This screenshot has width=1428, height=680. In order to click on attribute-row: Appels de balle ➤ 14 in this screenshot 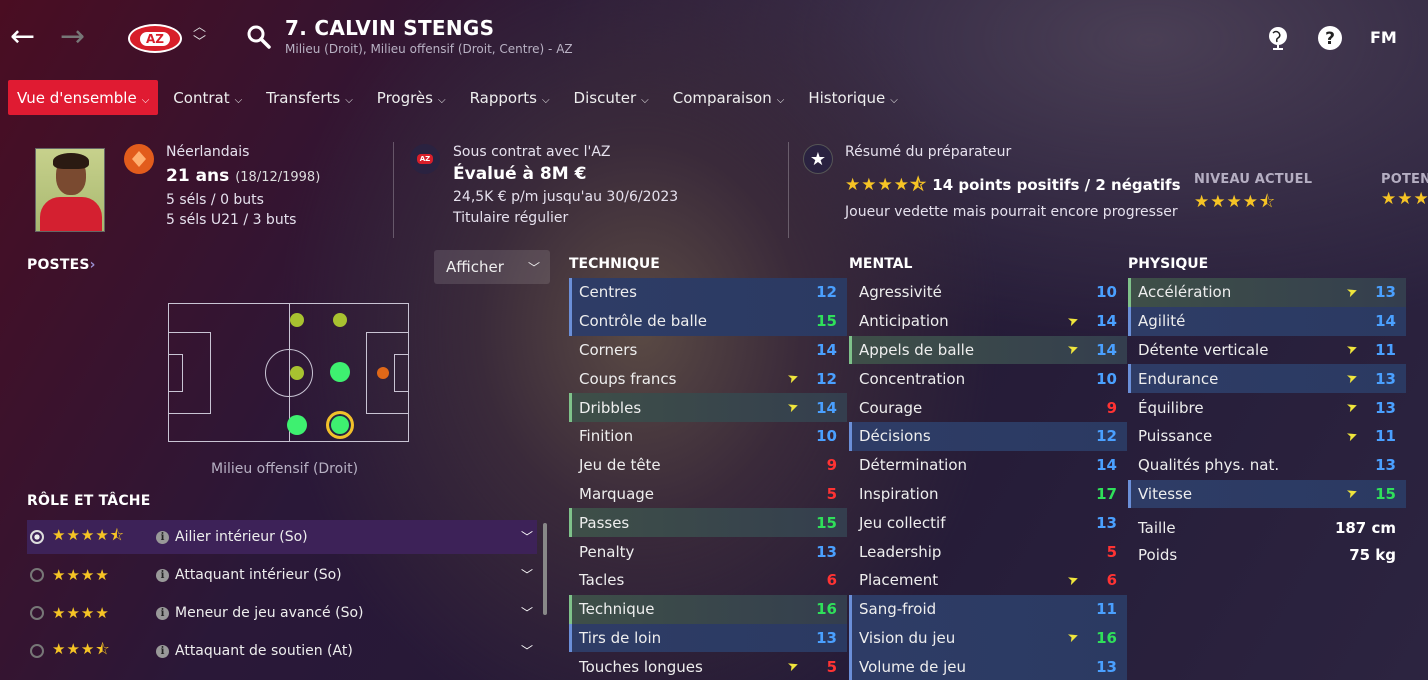, I will do `click(988, 350)`.